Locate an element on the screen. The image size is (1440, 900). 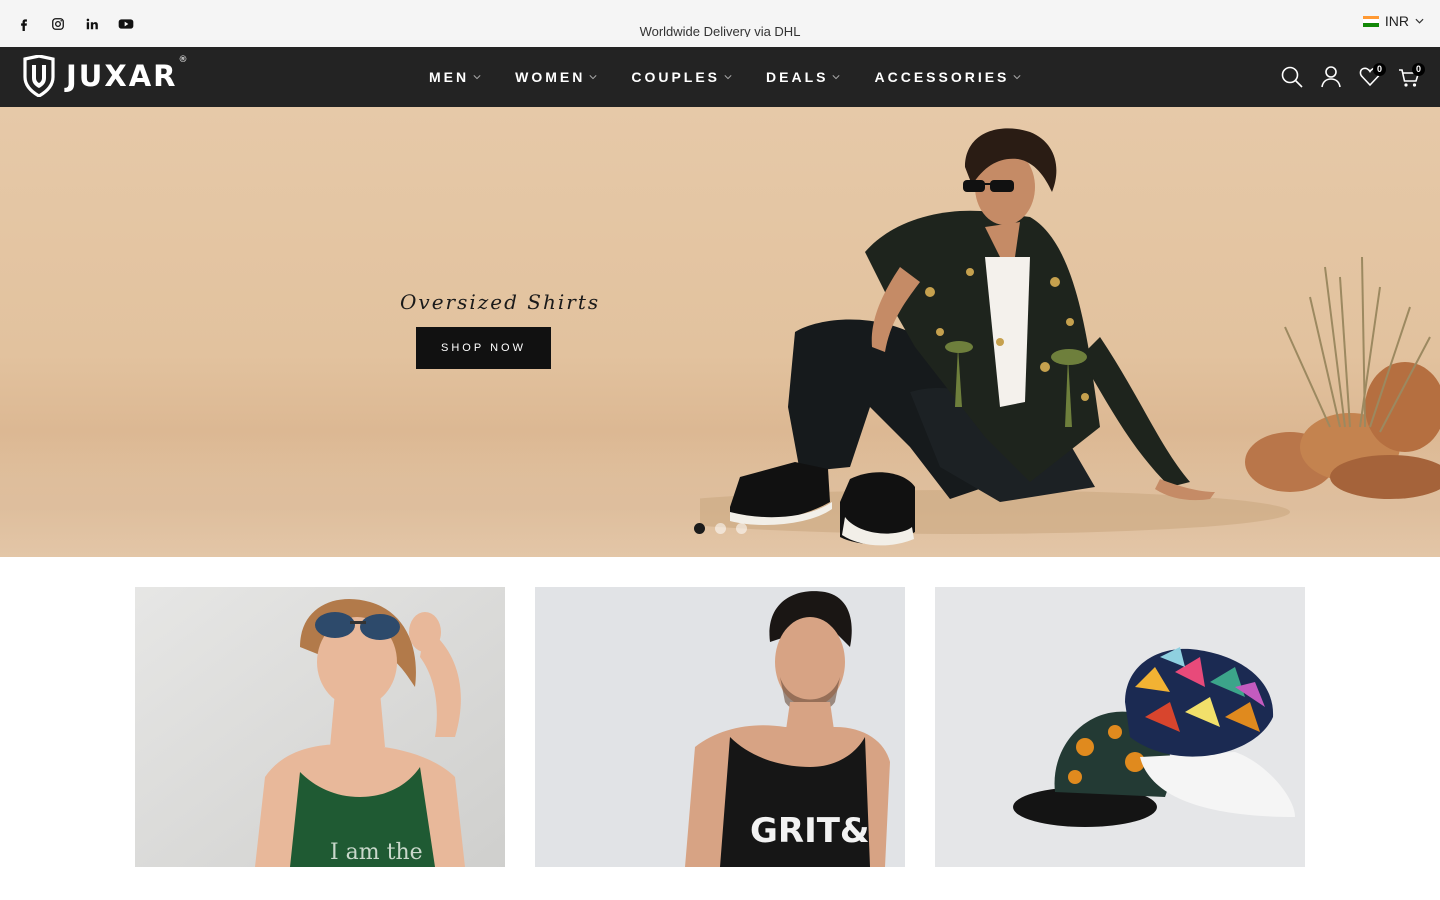
currency-selector: INR is located at coordinates (1393, 21).